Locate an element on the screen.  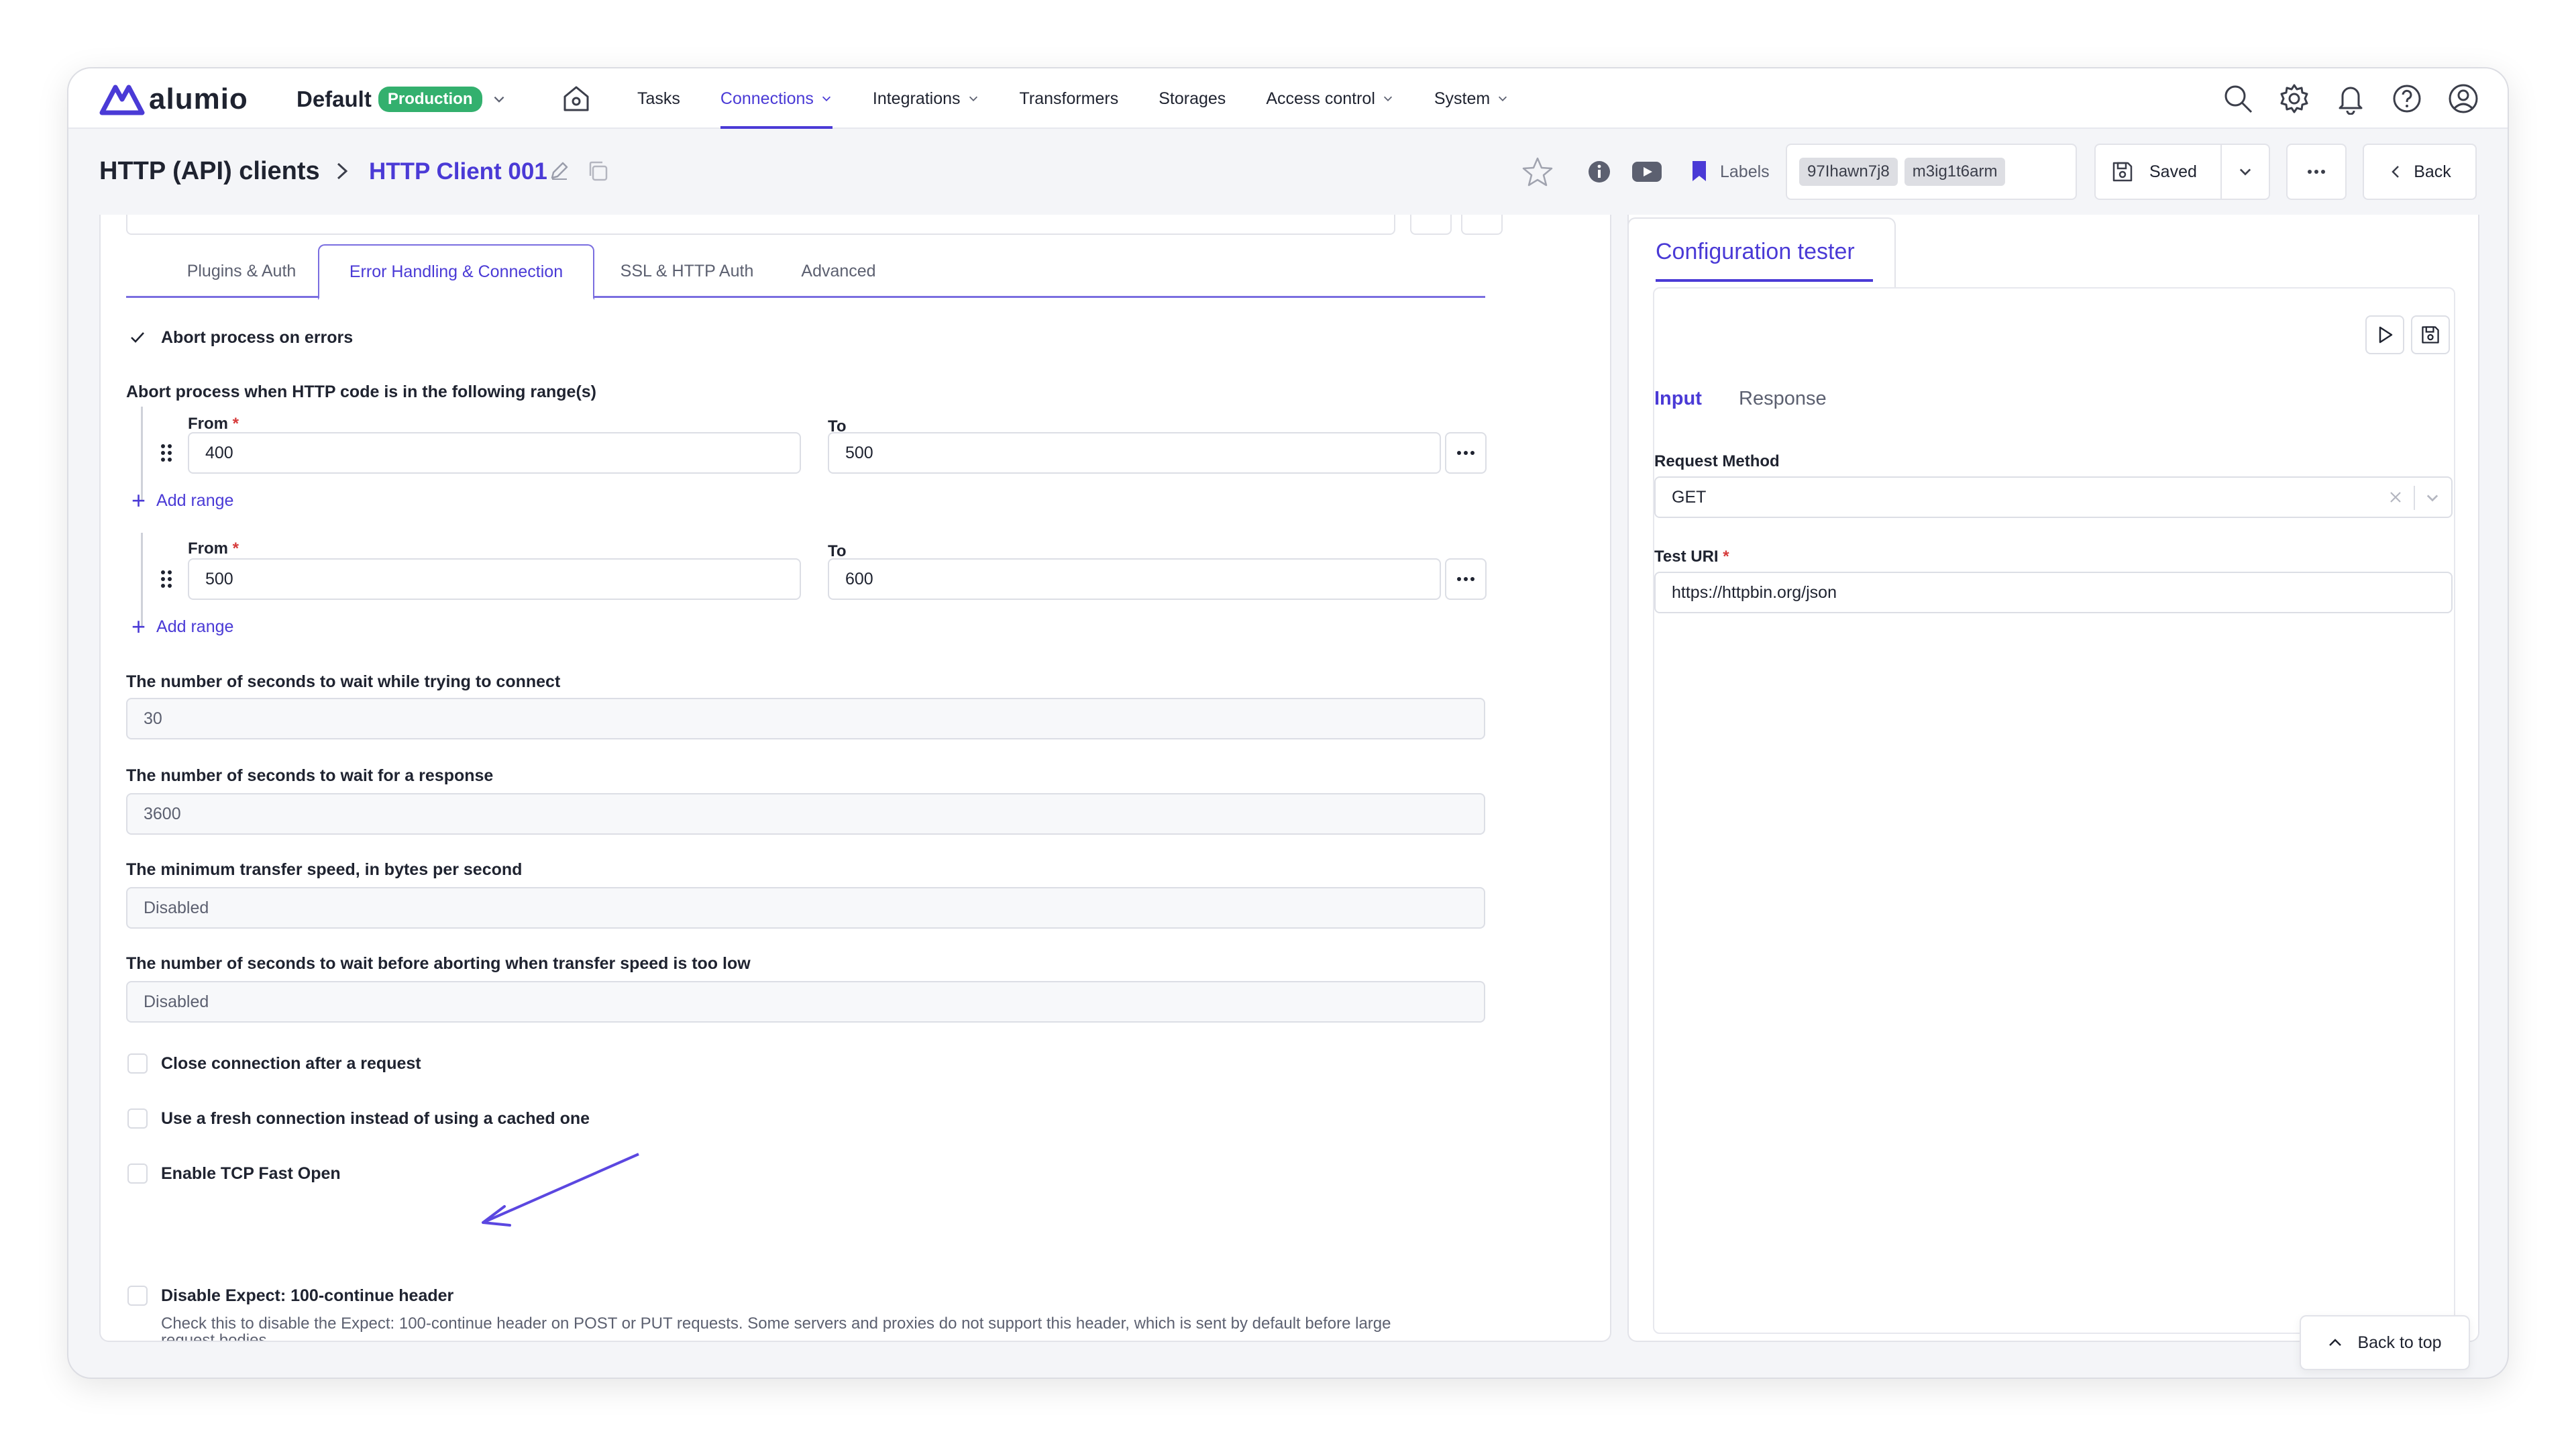
nav-item-integrations: Integrations is located at coordinates (926, 98).